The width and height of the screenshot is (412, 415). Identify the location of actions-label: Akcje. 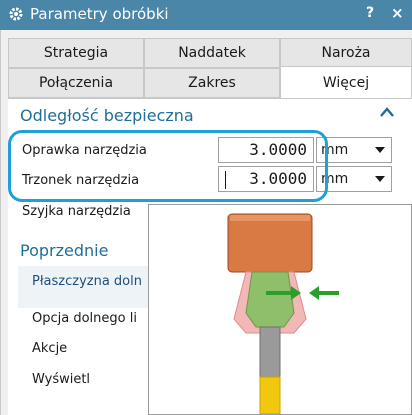
(49, 348).